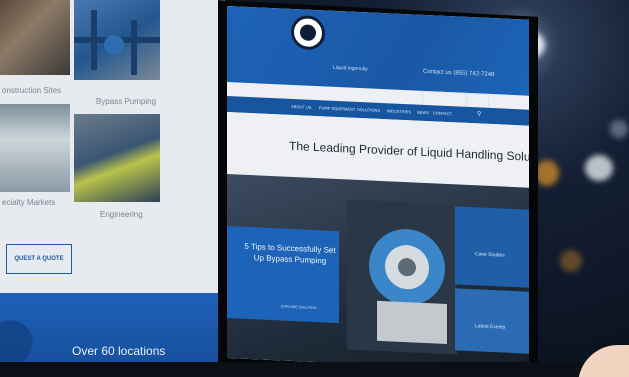 The width and height of the screenshot is (629, 377). Describe the element at coordinates (603, 361) in the screenshot. I see `hand` at that location.